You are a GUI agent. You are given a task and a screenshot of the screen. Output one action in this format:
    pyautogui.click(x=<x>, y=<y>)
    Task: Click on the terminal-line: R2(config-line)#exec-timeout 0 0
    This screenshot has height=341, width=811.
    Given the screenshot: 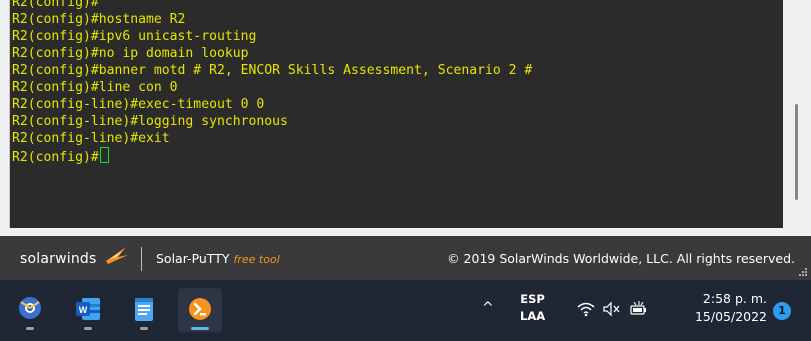 What is the action you would take?
    pyautogui.click(x=138, y=104)
    